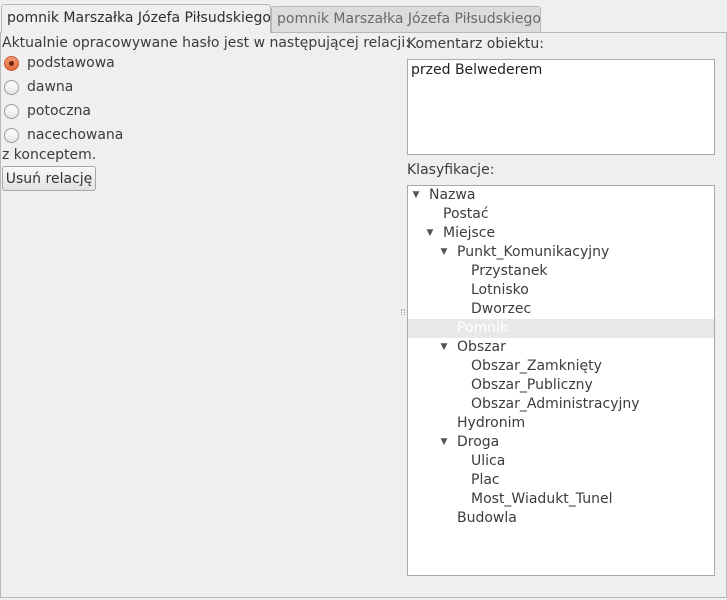 The image size is (727, 600). Describe the element at coordinates (561, 480) in the screenshot. I see `tree-node-plac: Plac` at that location.